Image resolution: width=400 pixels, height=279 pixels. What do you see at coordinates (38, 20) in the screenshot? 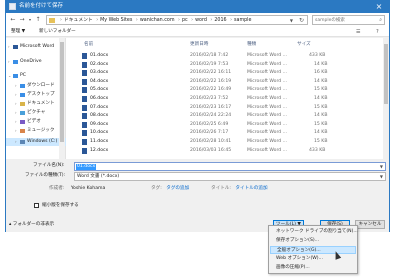
I see `up-arrow-icon: ↑` at bounding box center [38, 20].